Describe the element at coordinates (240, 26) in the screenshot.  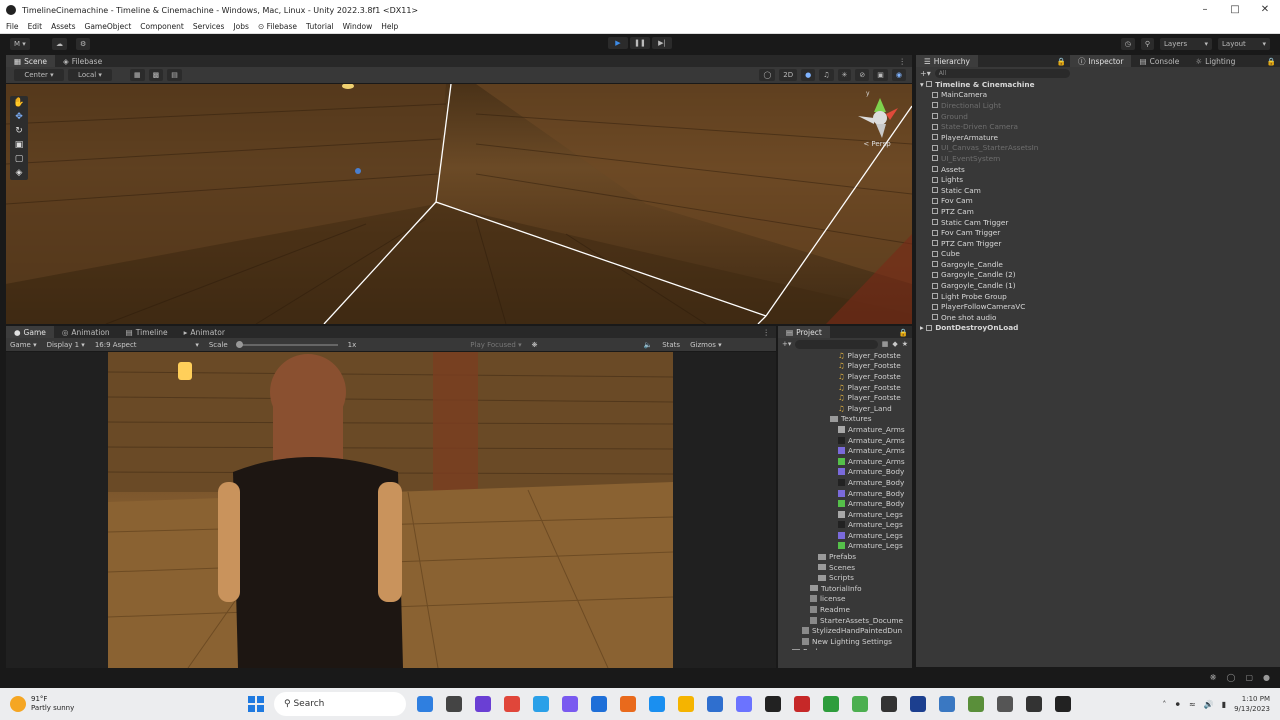
I see `menu-jobs: Jobs` at that location.